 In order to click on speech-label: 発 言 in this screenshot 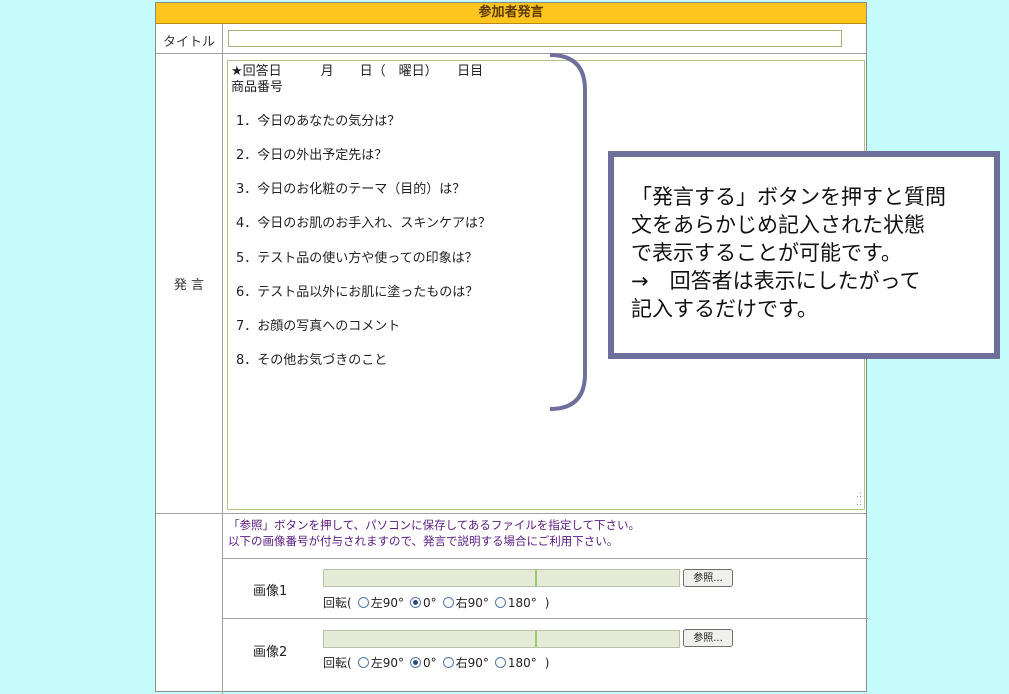, I will do `click(189, 285)`.